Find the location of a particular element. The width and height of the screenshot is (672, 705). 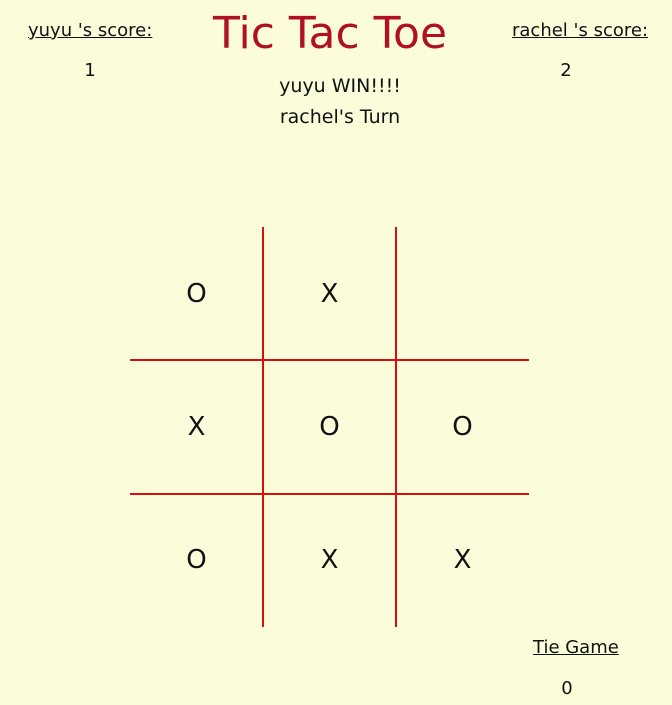

board-cell-8: X is located at coordinates (329, 559).